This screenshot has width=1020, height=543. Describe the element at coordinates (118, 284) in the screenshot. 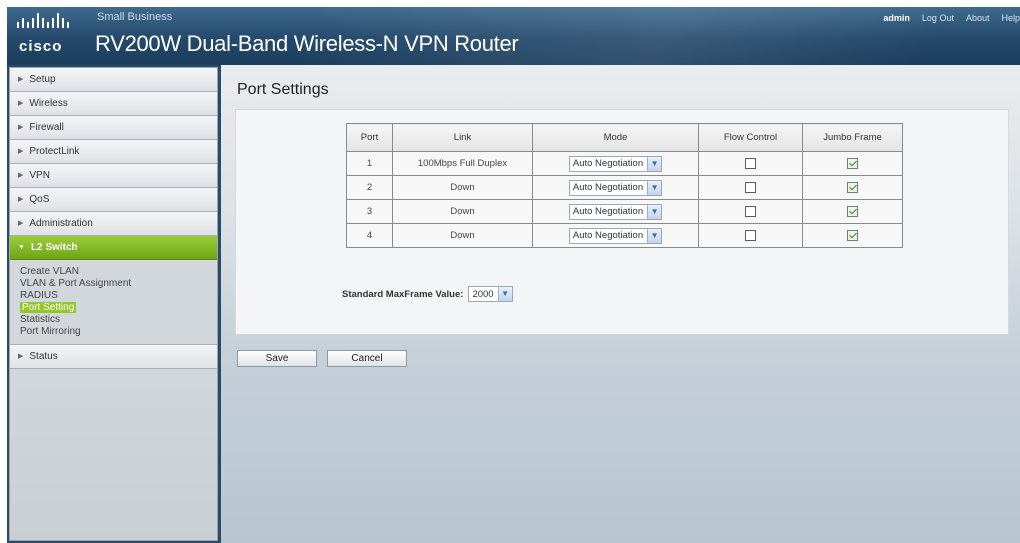

I see `subnav-vlan-port-assignment: VLAN & Port Assignment` at that location.